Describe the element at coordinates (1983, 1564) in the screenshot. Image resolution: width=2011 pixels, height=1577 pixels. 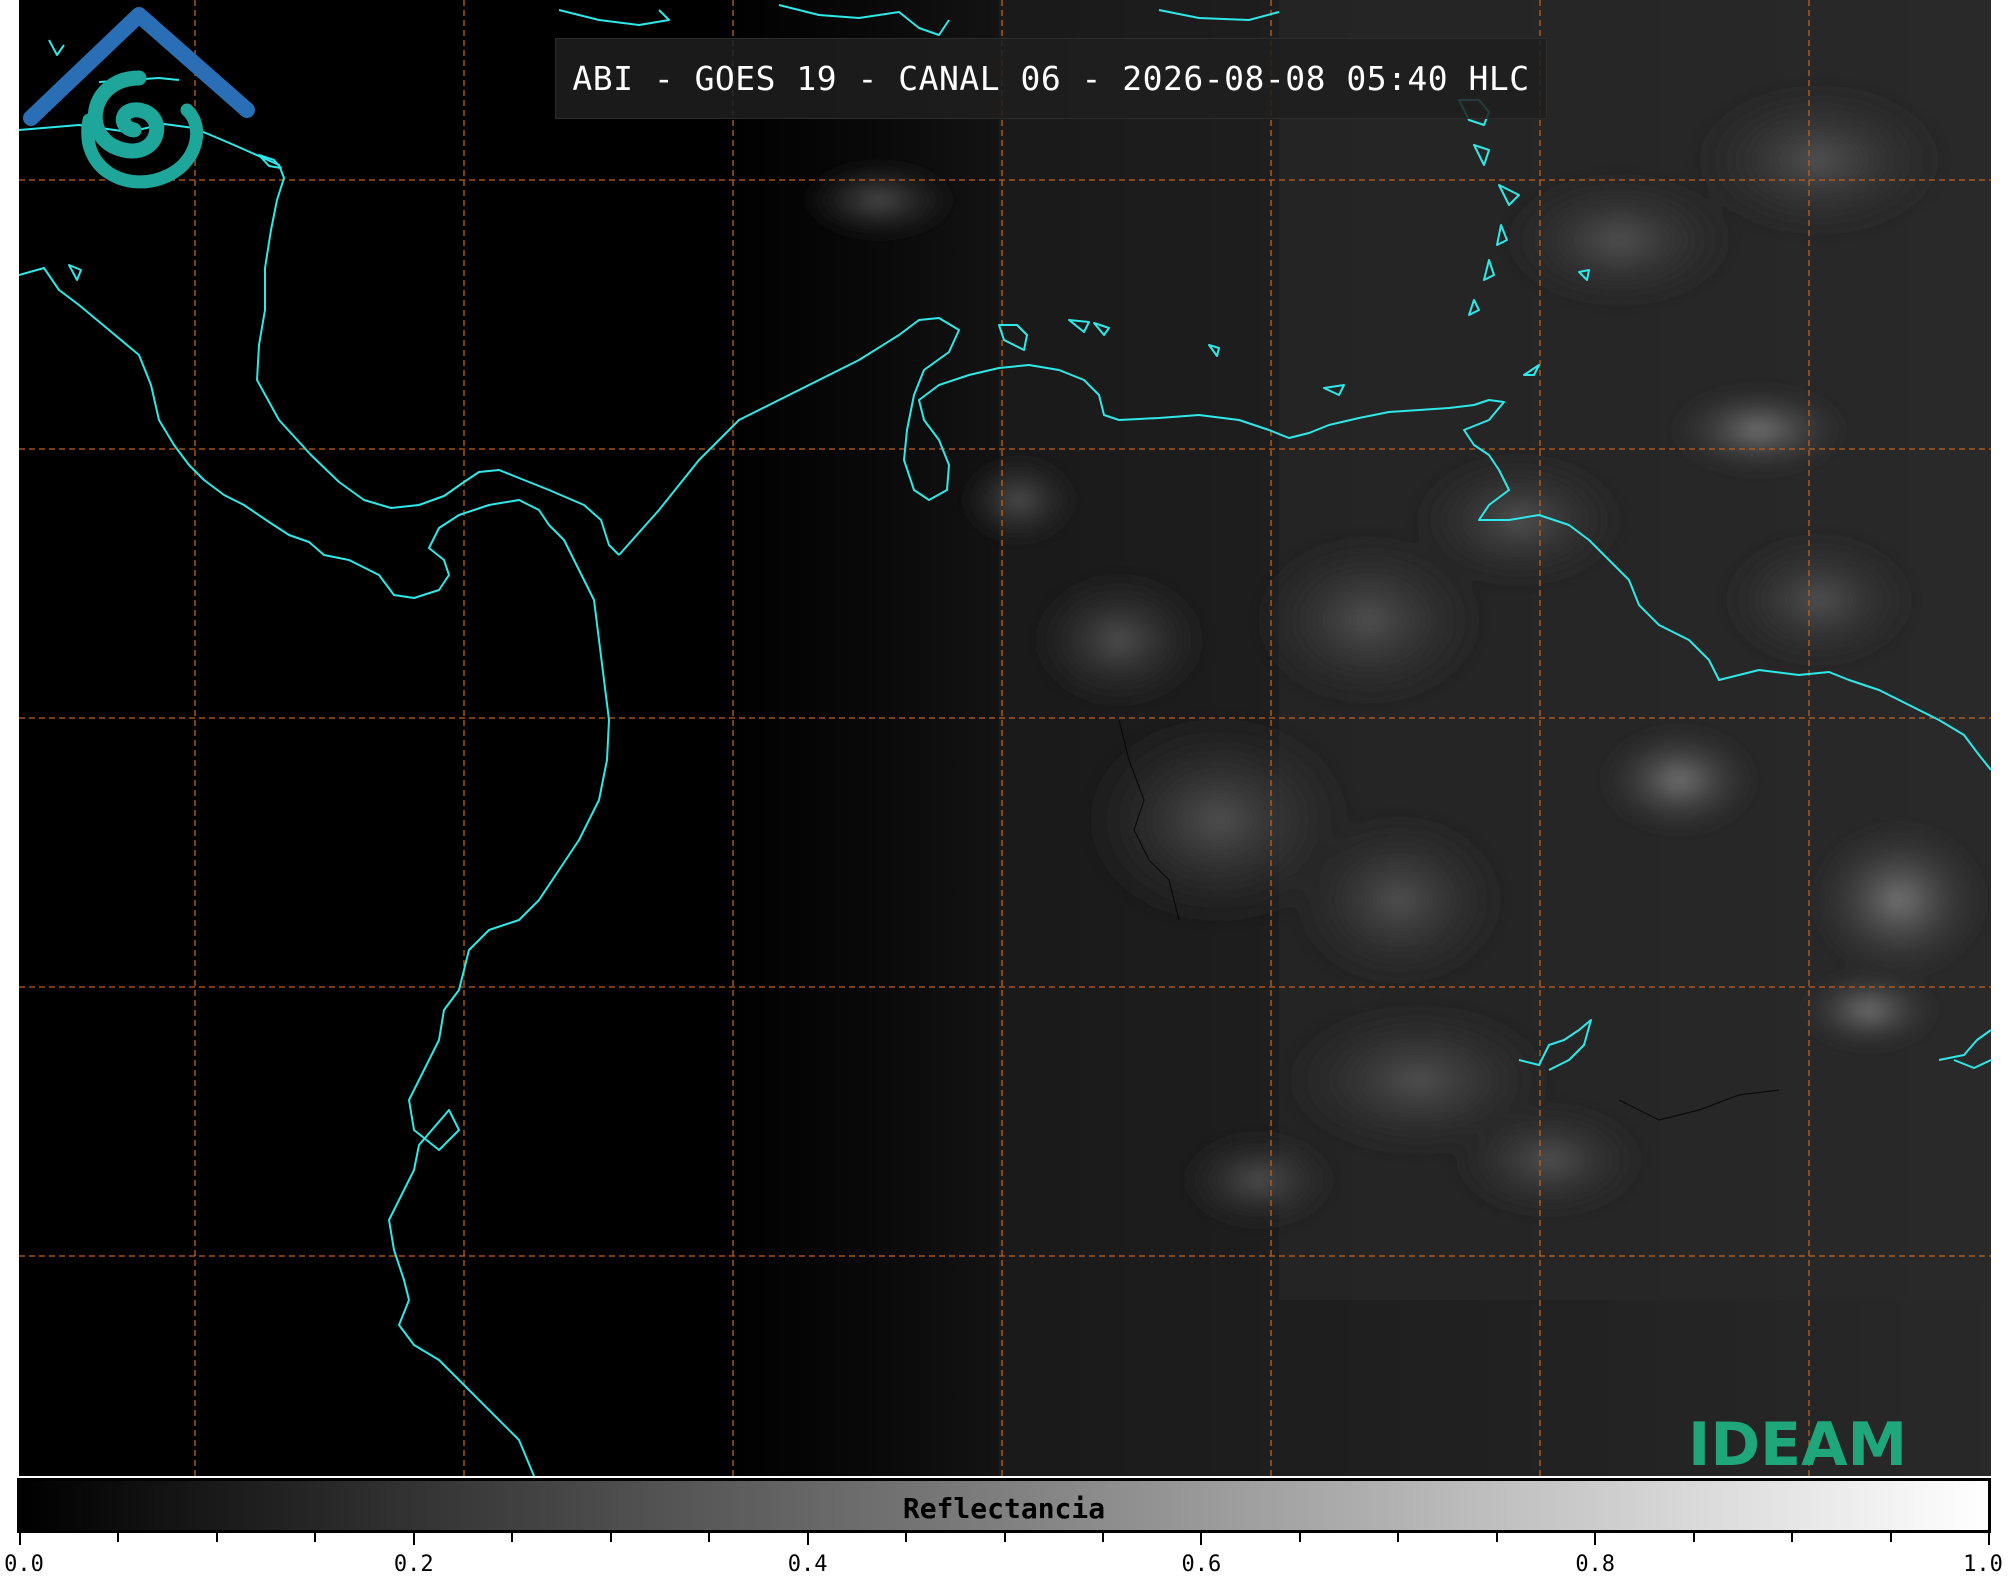
I see `colorbar-tick-label: 1.0` at that location.